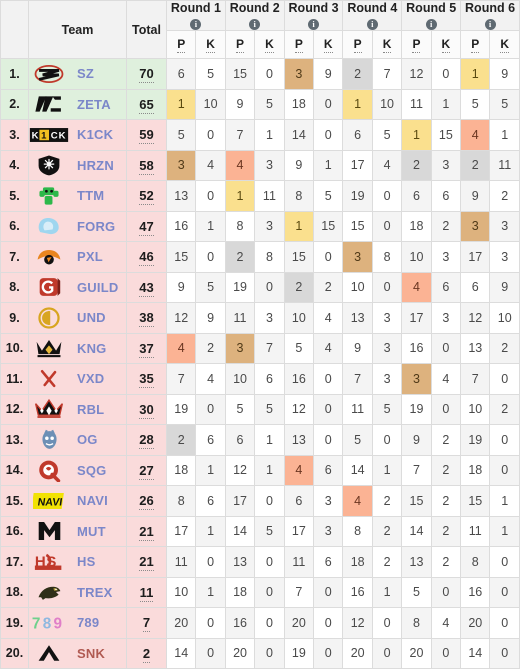 The height and width of the screenshot is (672, 520). I want to click on total-value: 35, so click(146, 380).